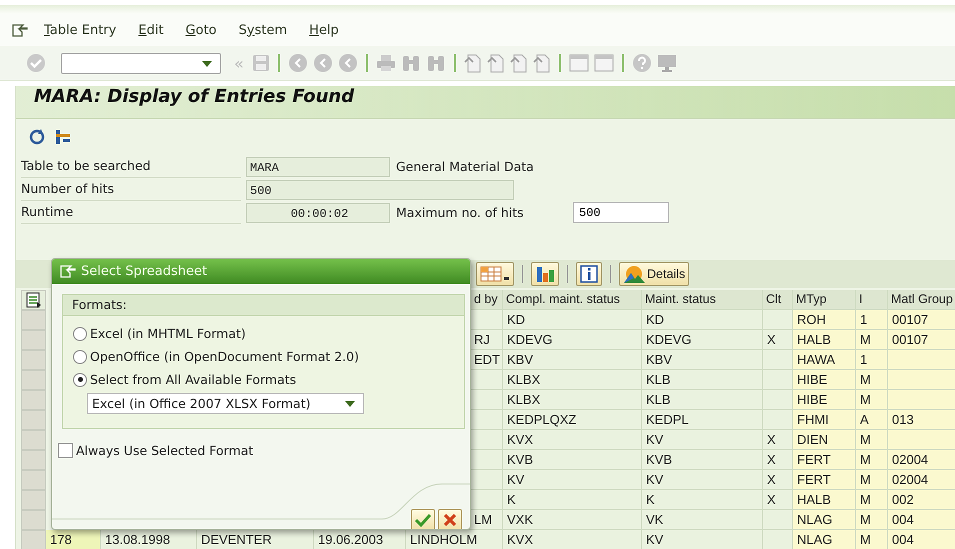  Describe the element at coordinates (642, 63) in the screenshot. I see `help-icon` at that location.